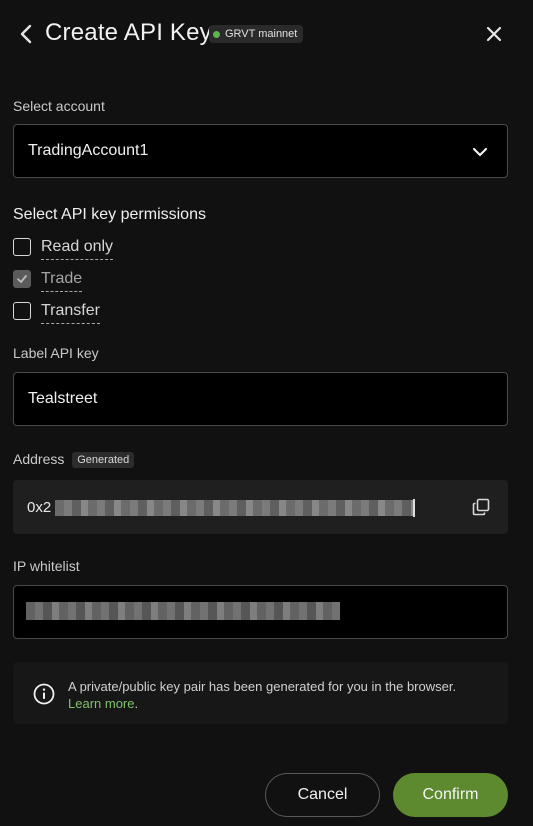  Describe the element at coordinates (103, 460) in the screenshot. I see `generated-badge: Generated` at that location.